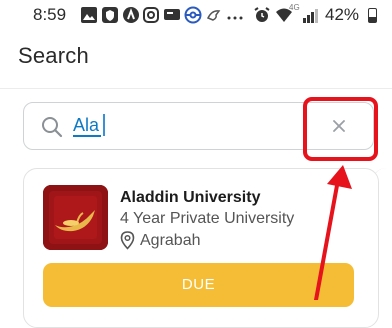 The height and width of the screenshot is (328, 392). Describe the element at coordinates (294, 7) in the screenshot. I see `network-label: 4G` at that location.